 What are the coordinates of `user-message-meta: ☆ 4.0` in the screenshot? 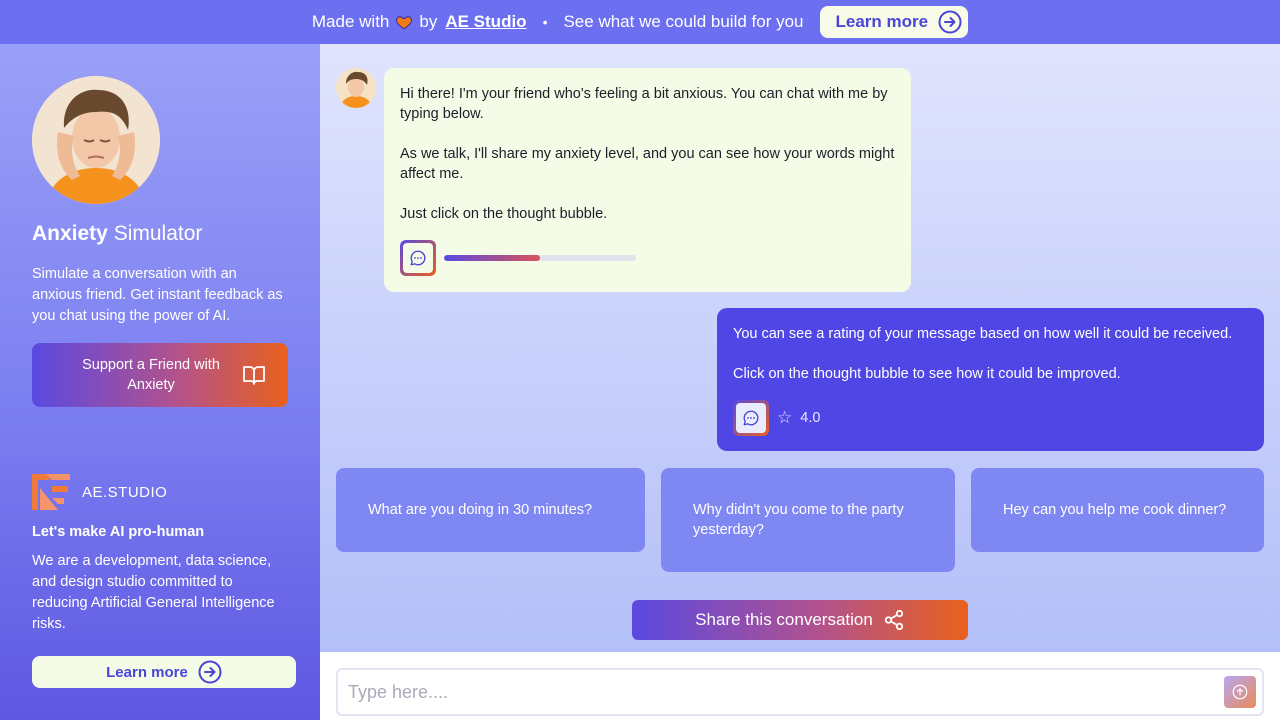 It's located at (776, 418).